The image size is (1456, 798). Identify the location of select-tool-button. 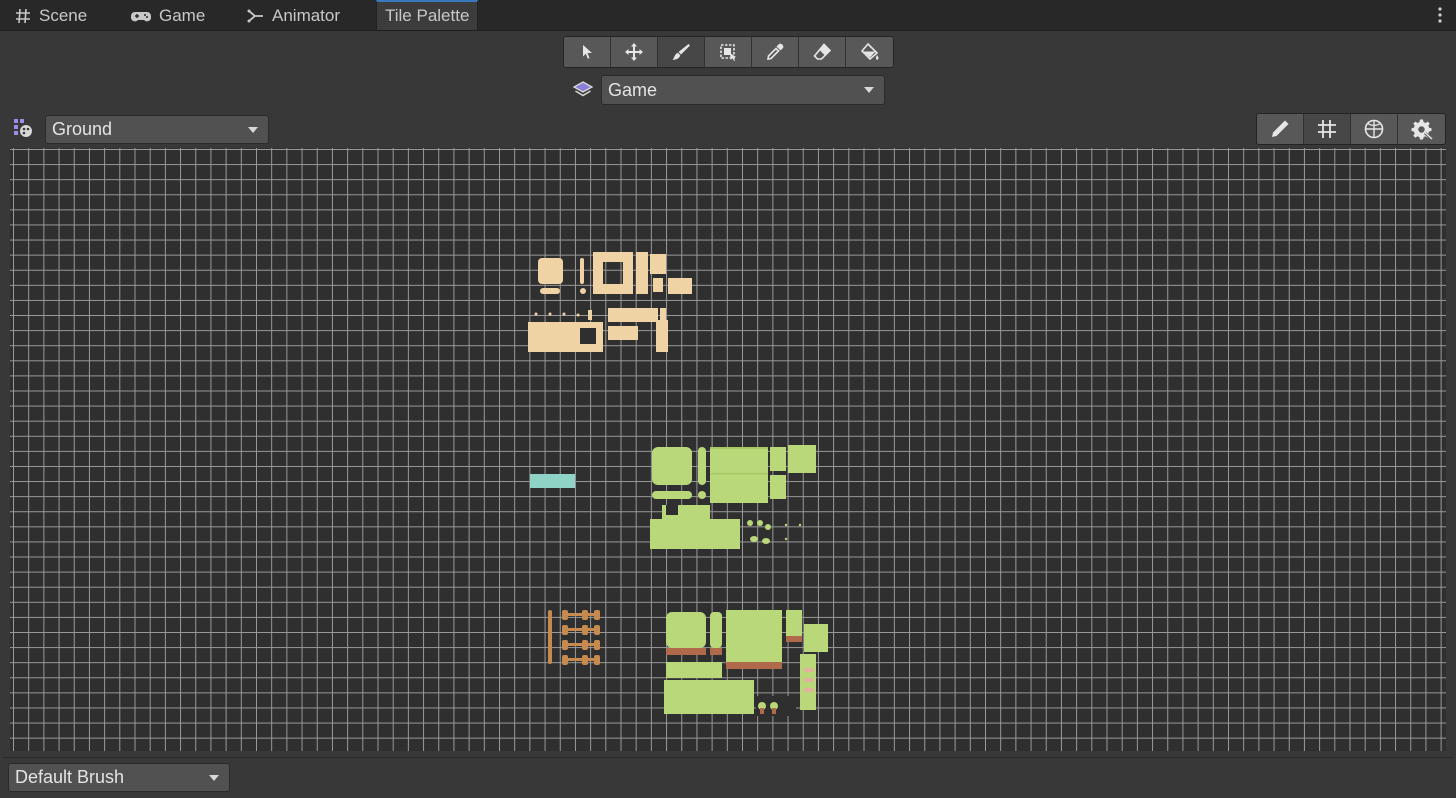
(587, 52).